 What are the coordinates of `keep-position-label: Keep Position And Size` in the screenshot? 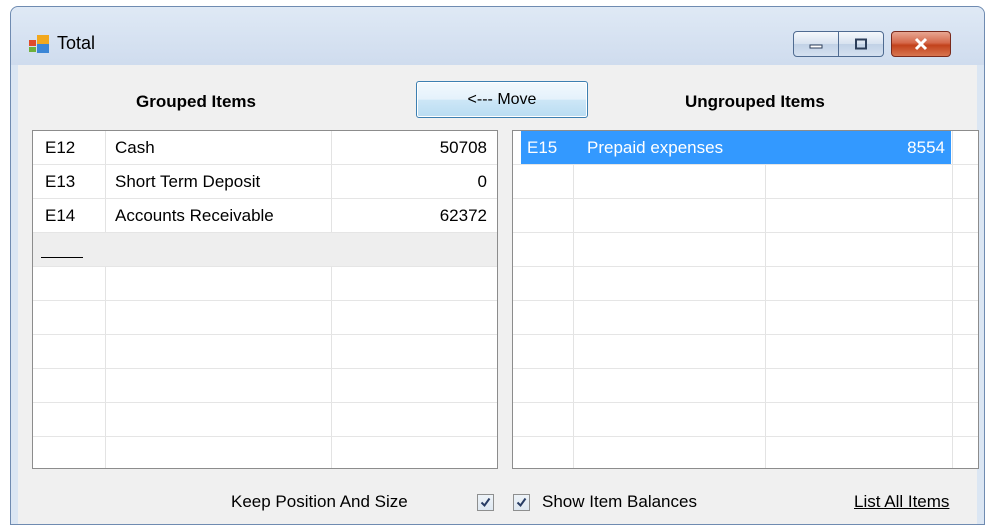 It's located at (319, 501).